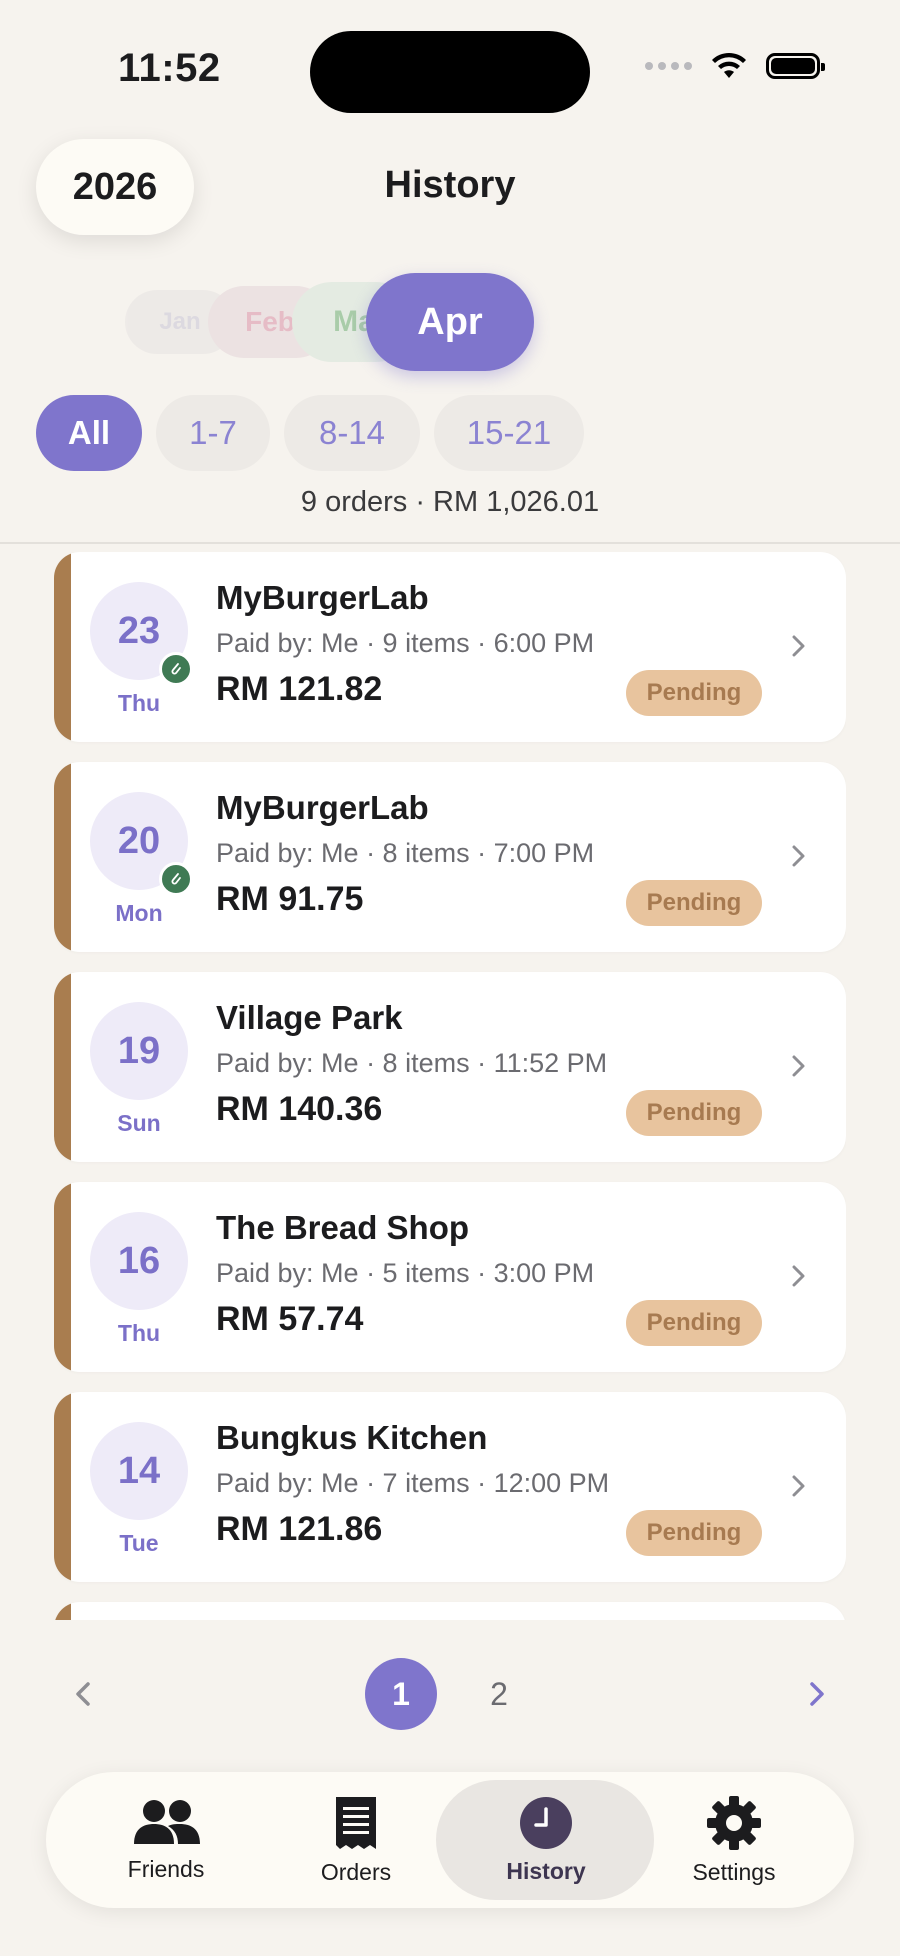 The image size is (900, 1956). What do you see at coordinates (166, 1868) in the screenshot?
I see `tab-label: Friends` at bounding box center [166, 1868].